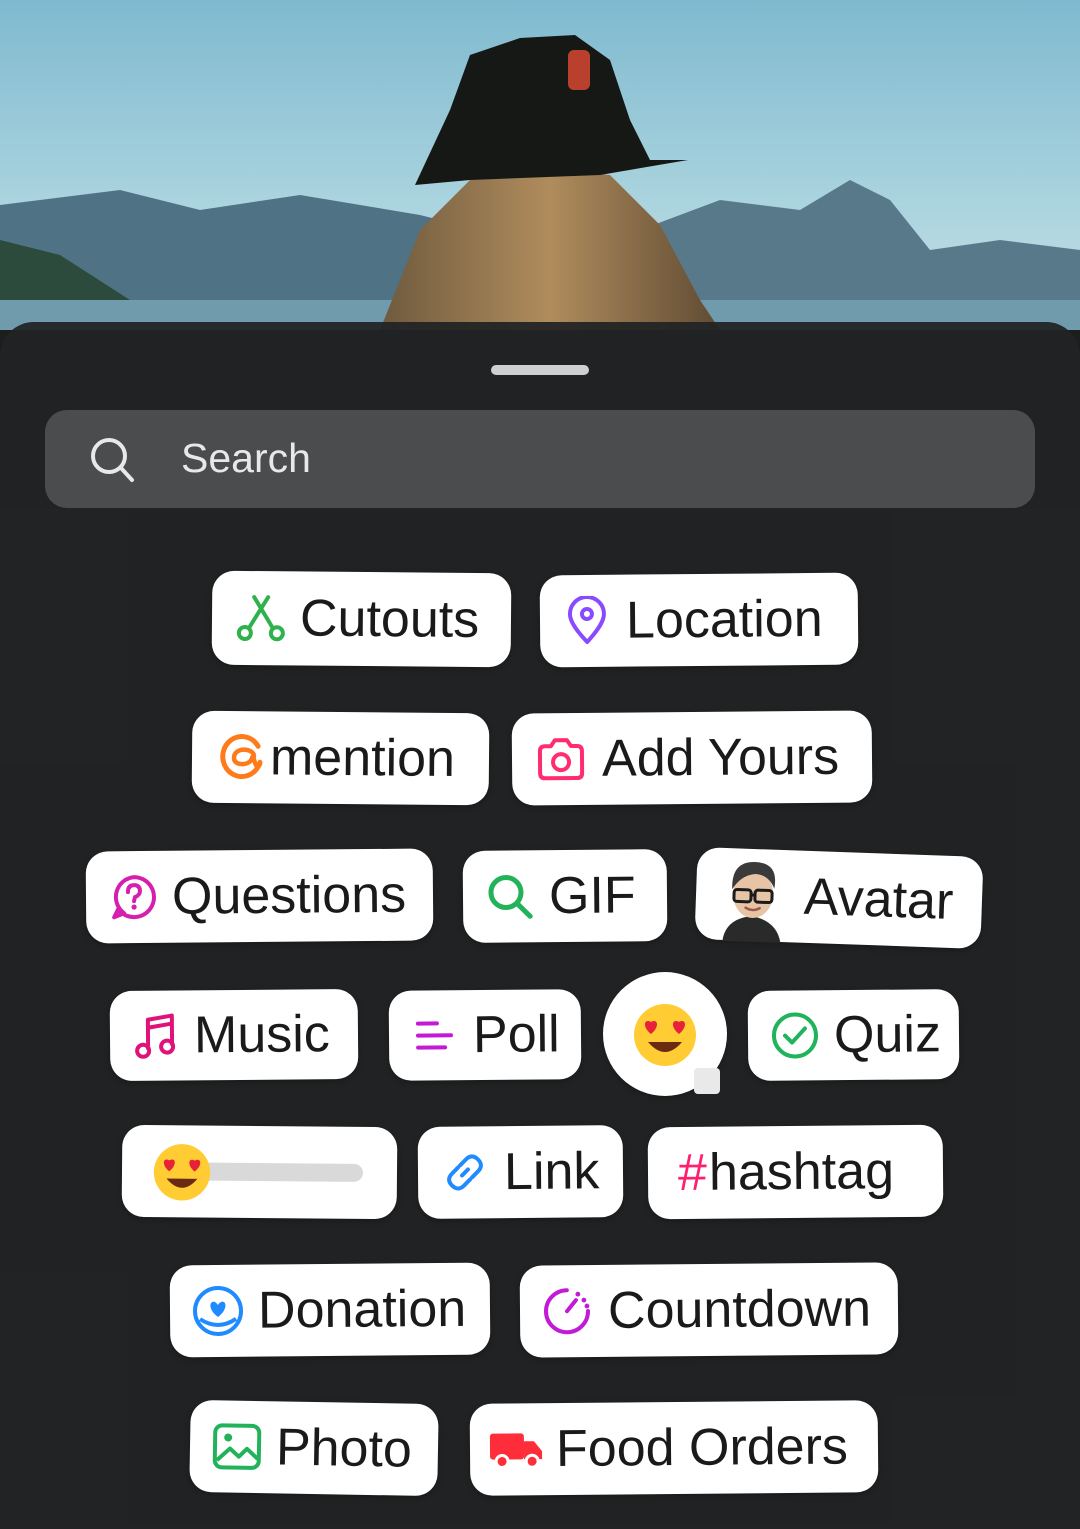 Image resolution: width=1080 pixels, height=1529 pixels. Describe the element at coordinates (155, 1036) in the screenshot. I see `music-note-icon` at that location.